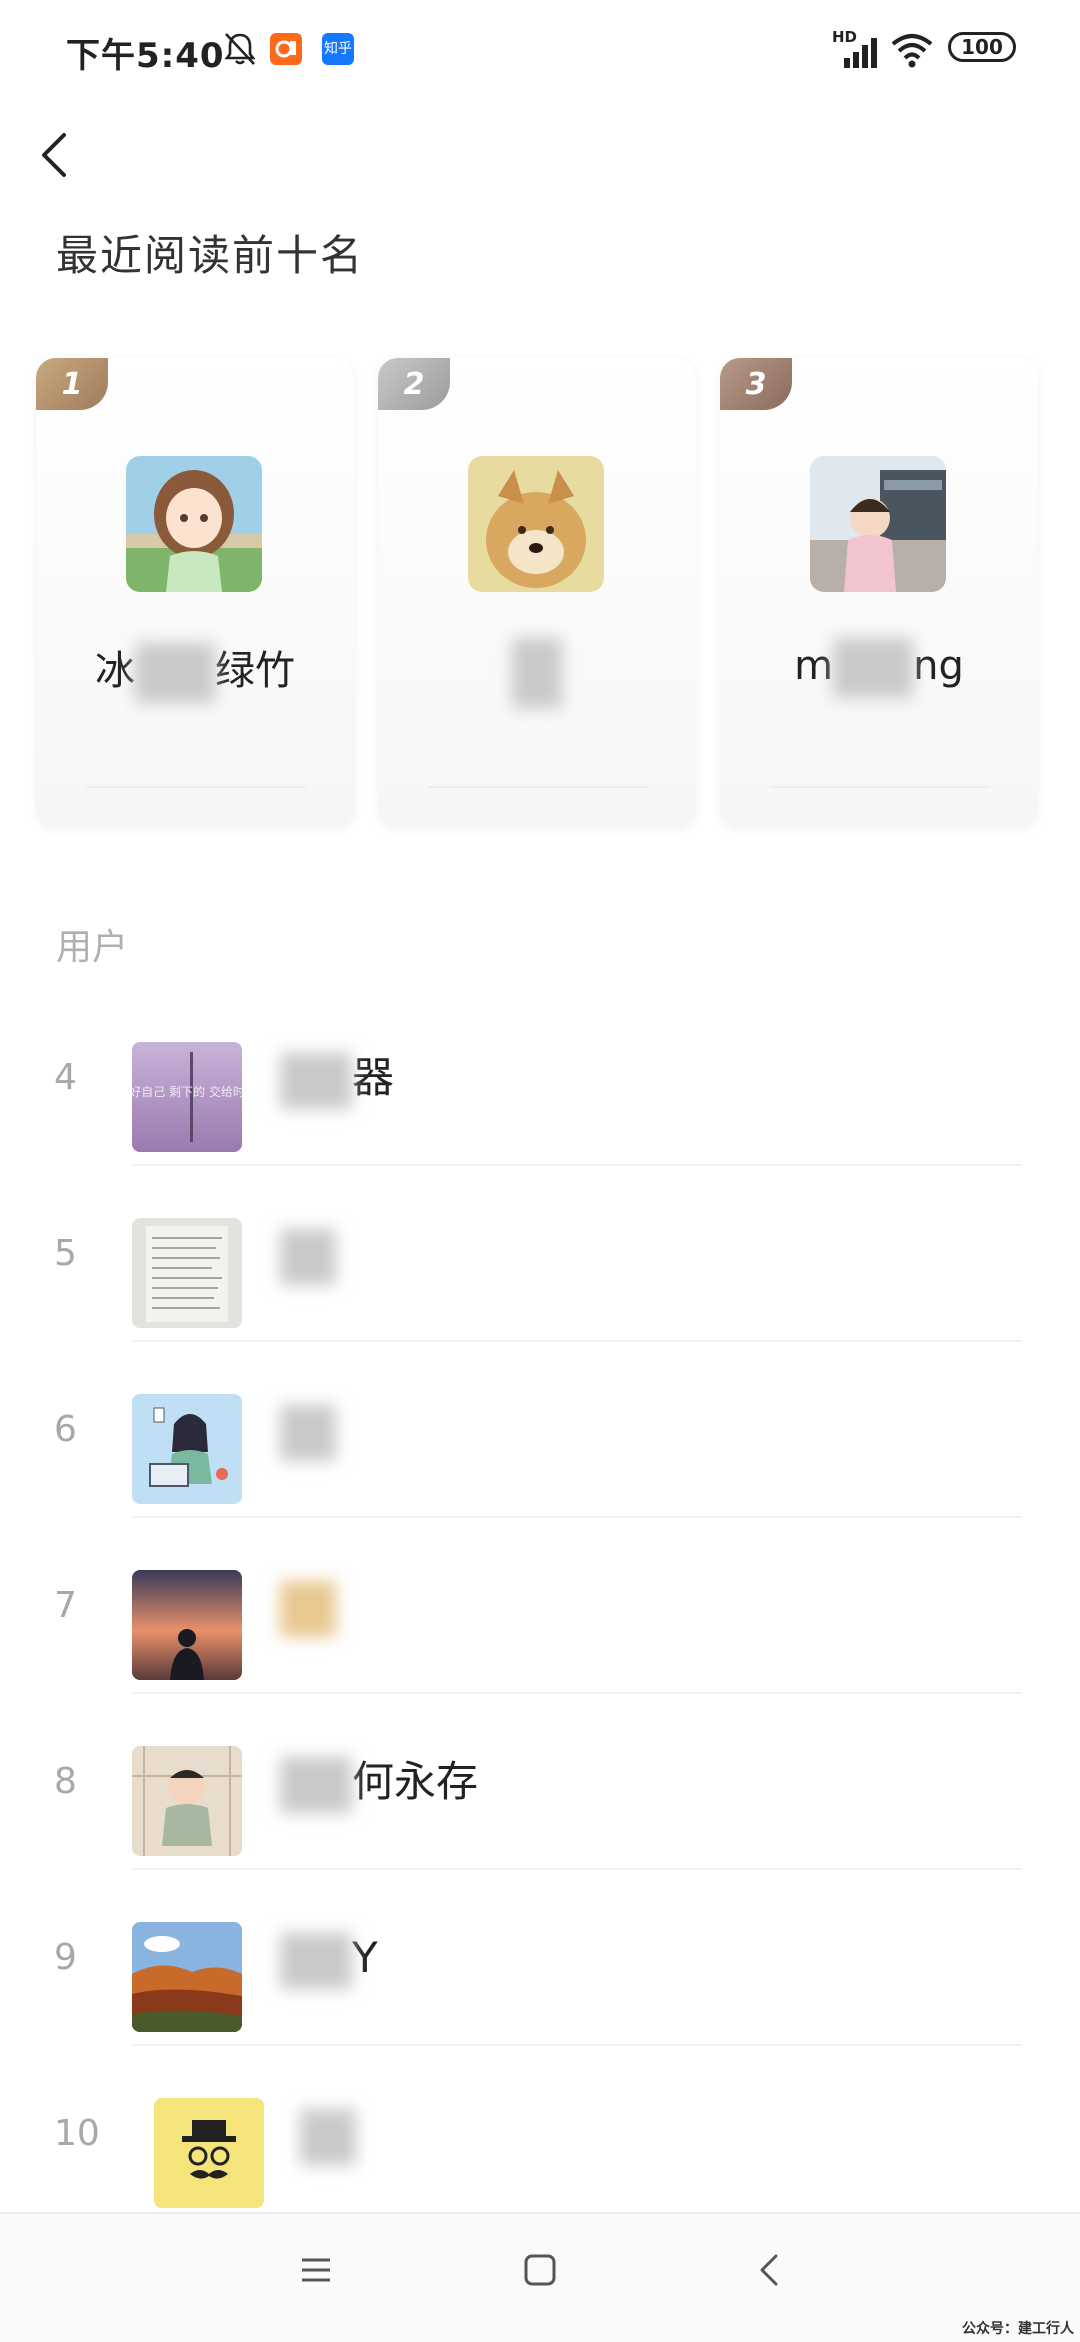 This screenshot has height=2342, width=1080. Describe the element at coordinates (856, 48) in the screenshot. I see `cellular-signal-icon: HD` at that location.